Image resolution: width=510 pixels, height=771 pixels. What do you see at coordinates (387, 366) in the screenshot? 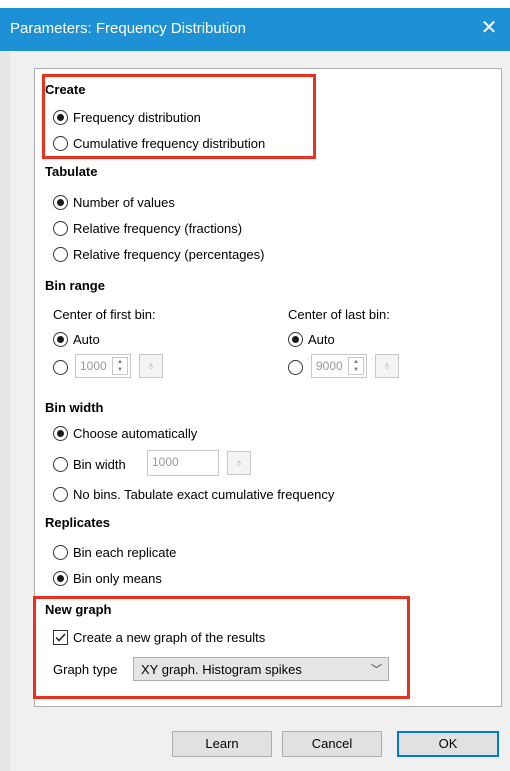
I see `last-bin-picker-icon: ♁` at bounding box center [387, 366].